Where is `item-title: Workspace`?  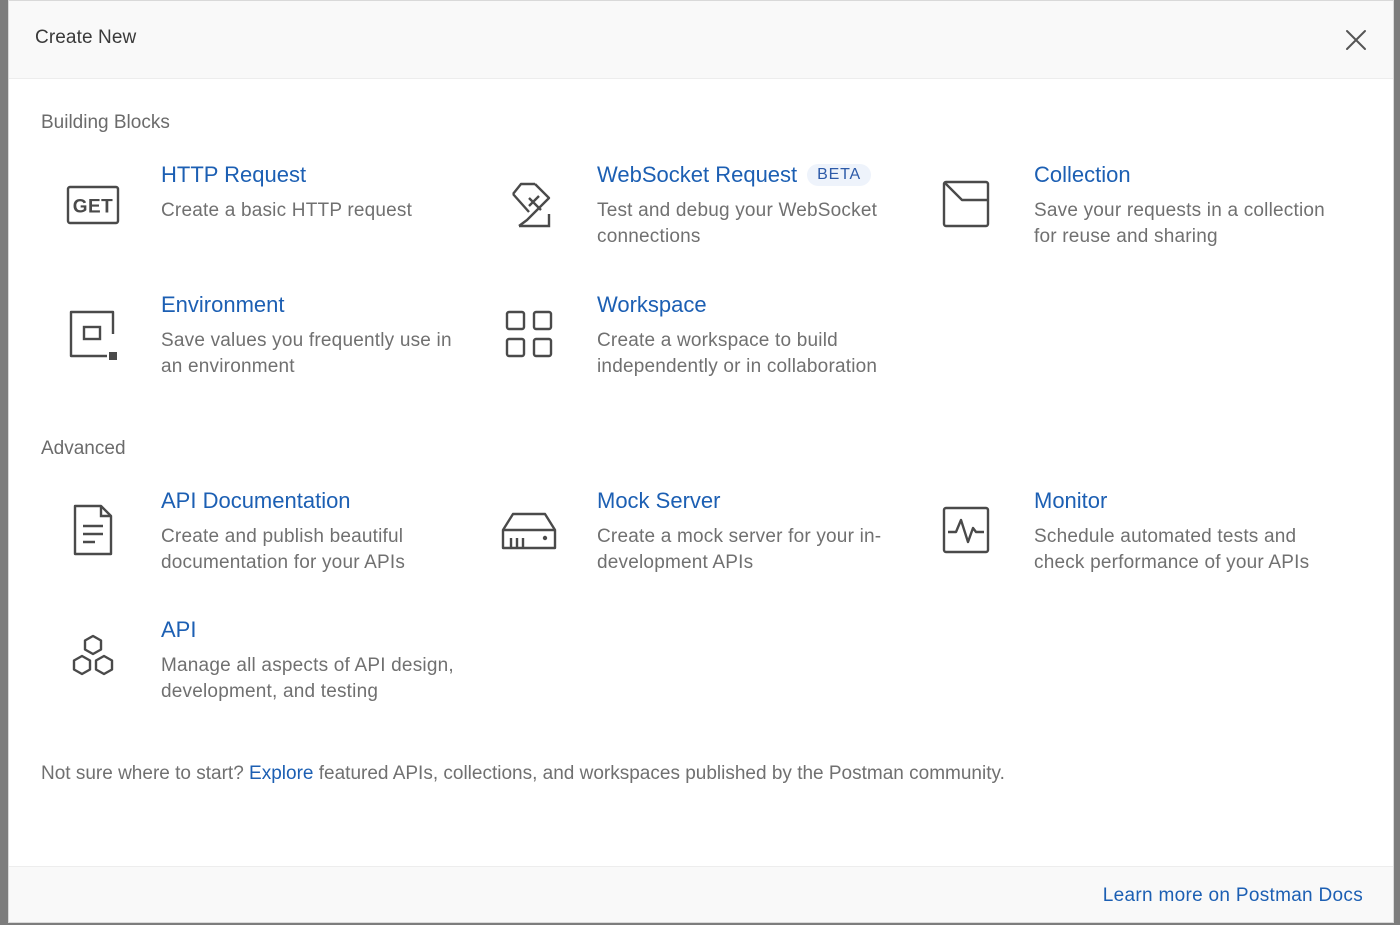 item-title: Workspace is located at coordinates (652, 304).